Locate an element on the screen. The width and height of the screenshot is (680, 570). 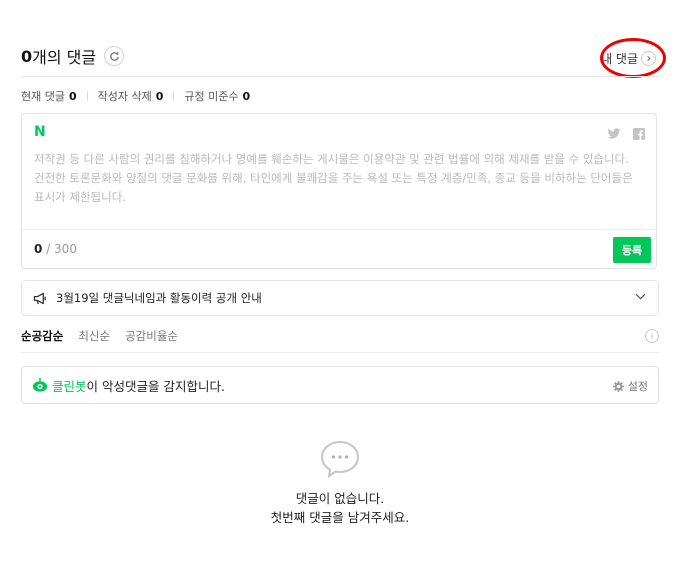
char-counter: 0 / 300 is located at coordinates (55, 249).